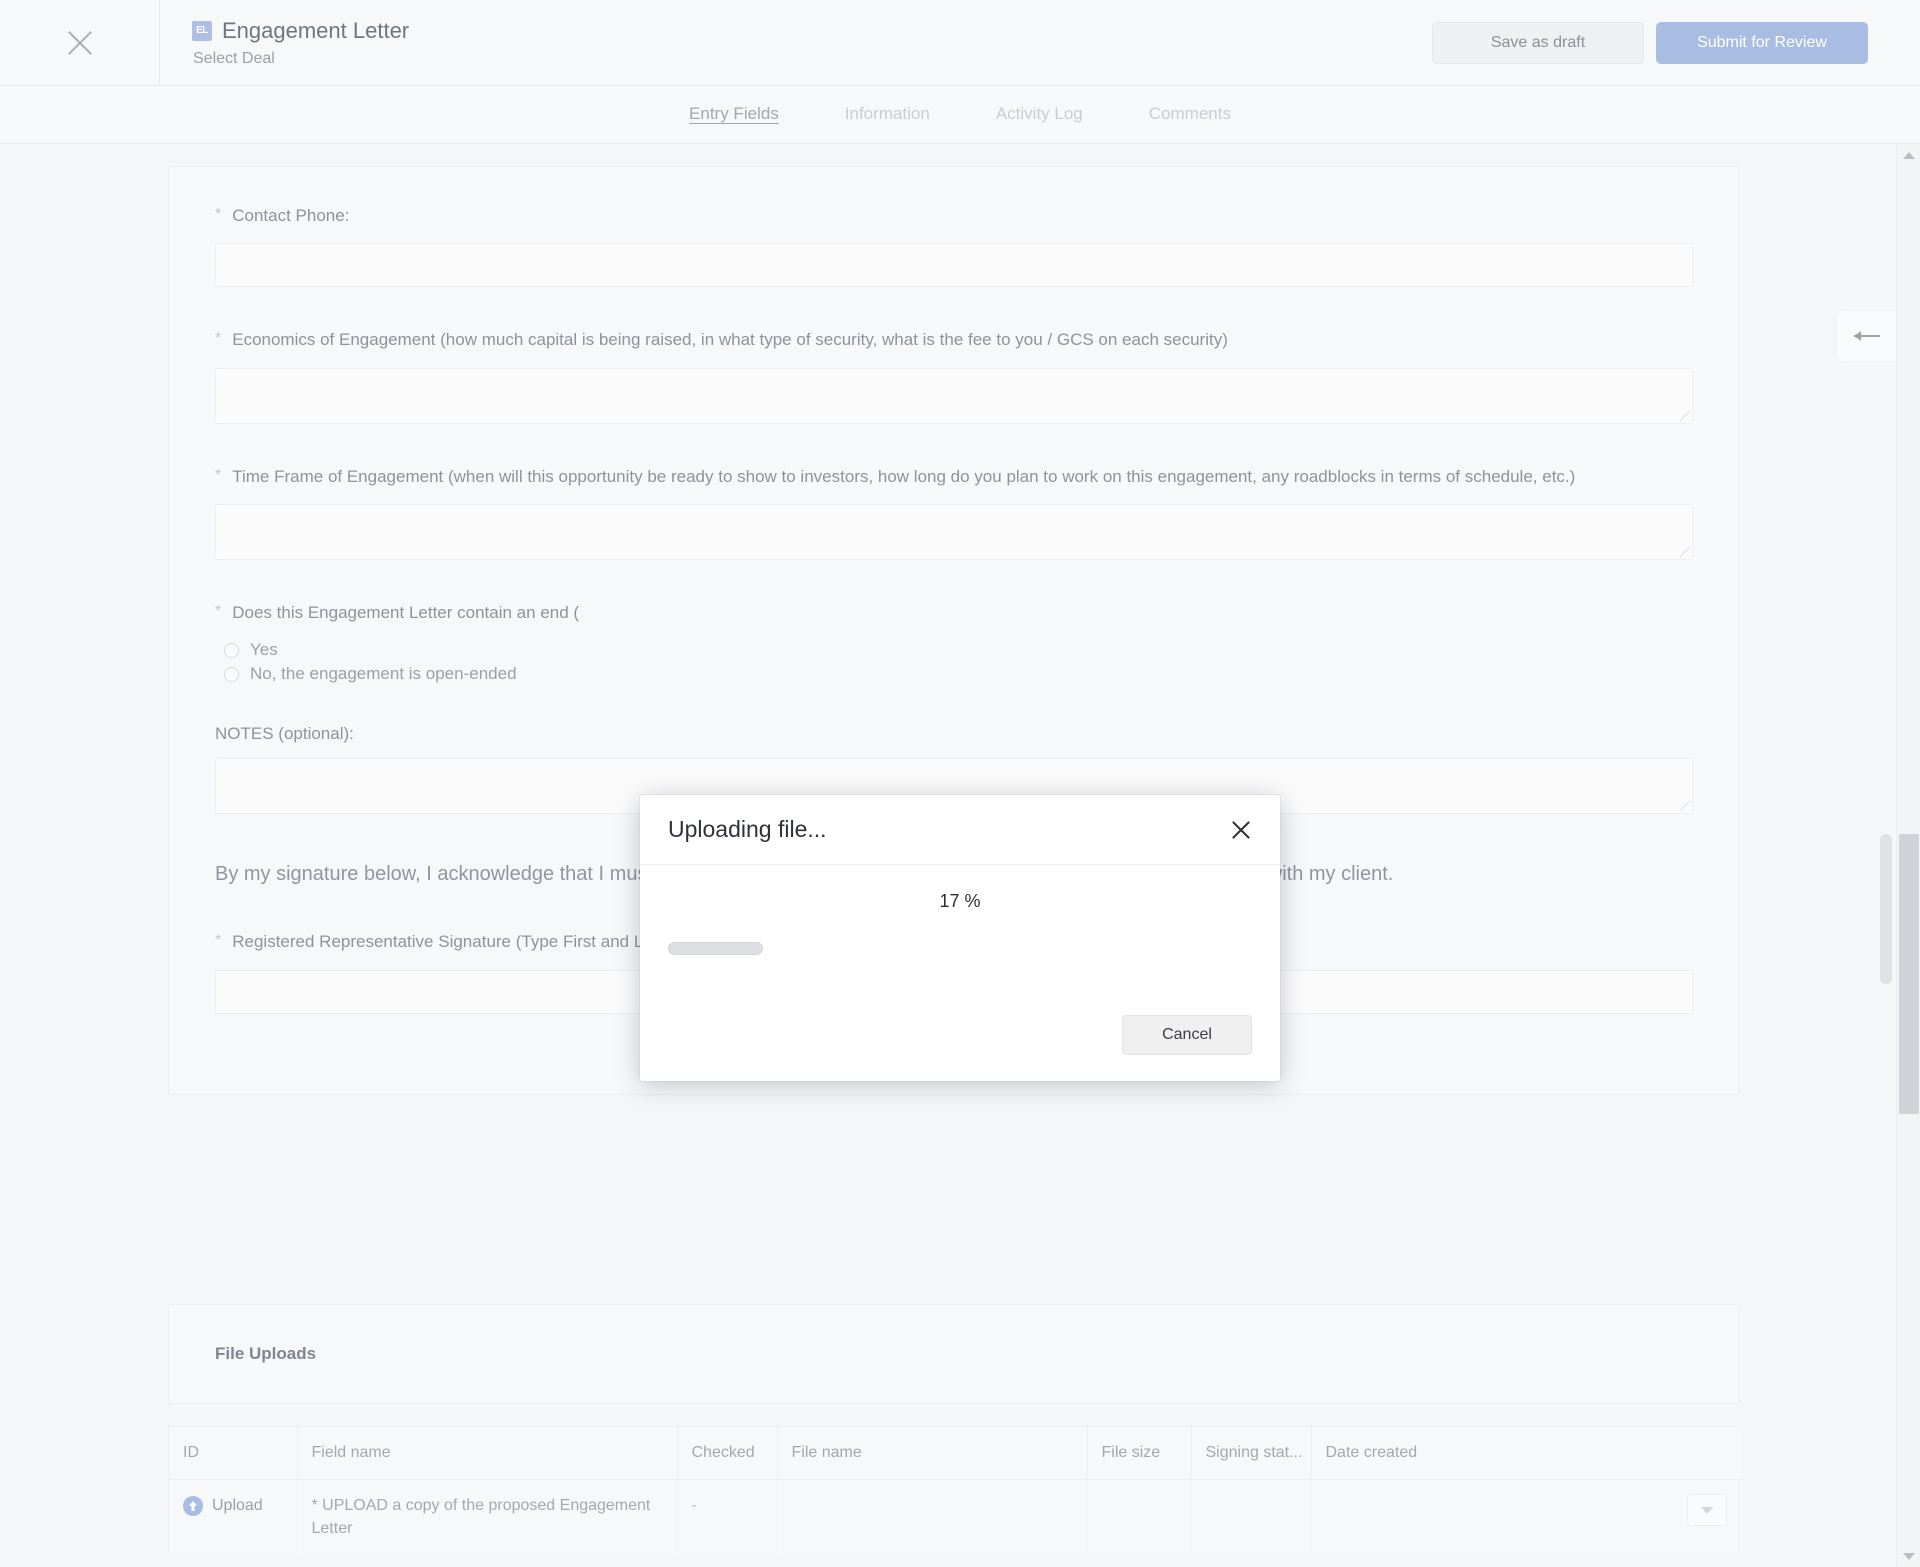 Image resolution: width=1920 pixels, height=1567 pixels. Describe the element at coordinates (727, 1453) in the screenshot. I see `column-header-checked: Checked` at that location.